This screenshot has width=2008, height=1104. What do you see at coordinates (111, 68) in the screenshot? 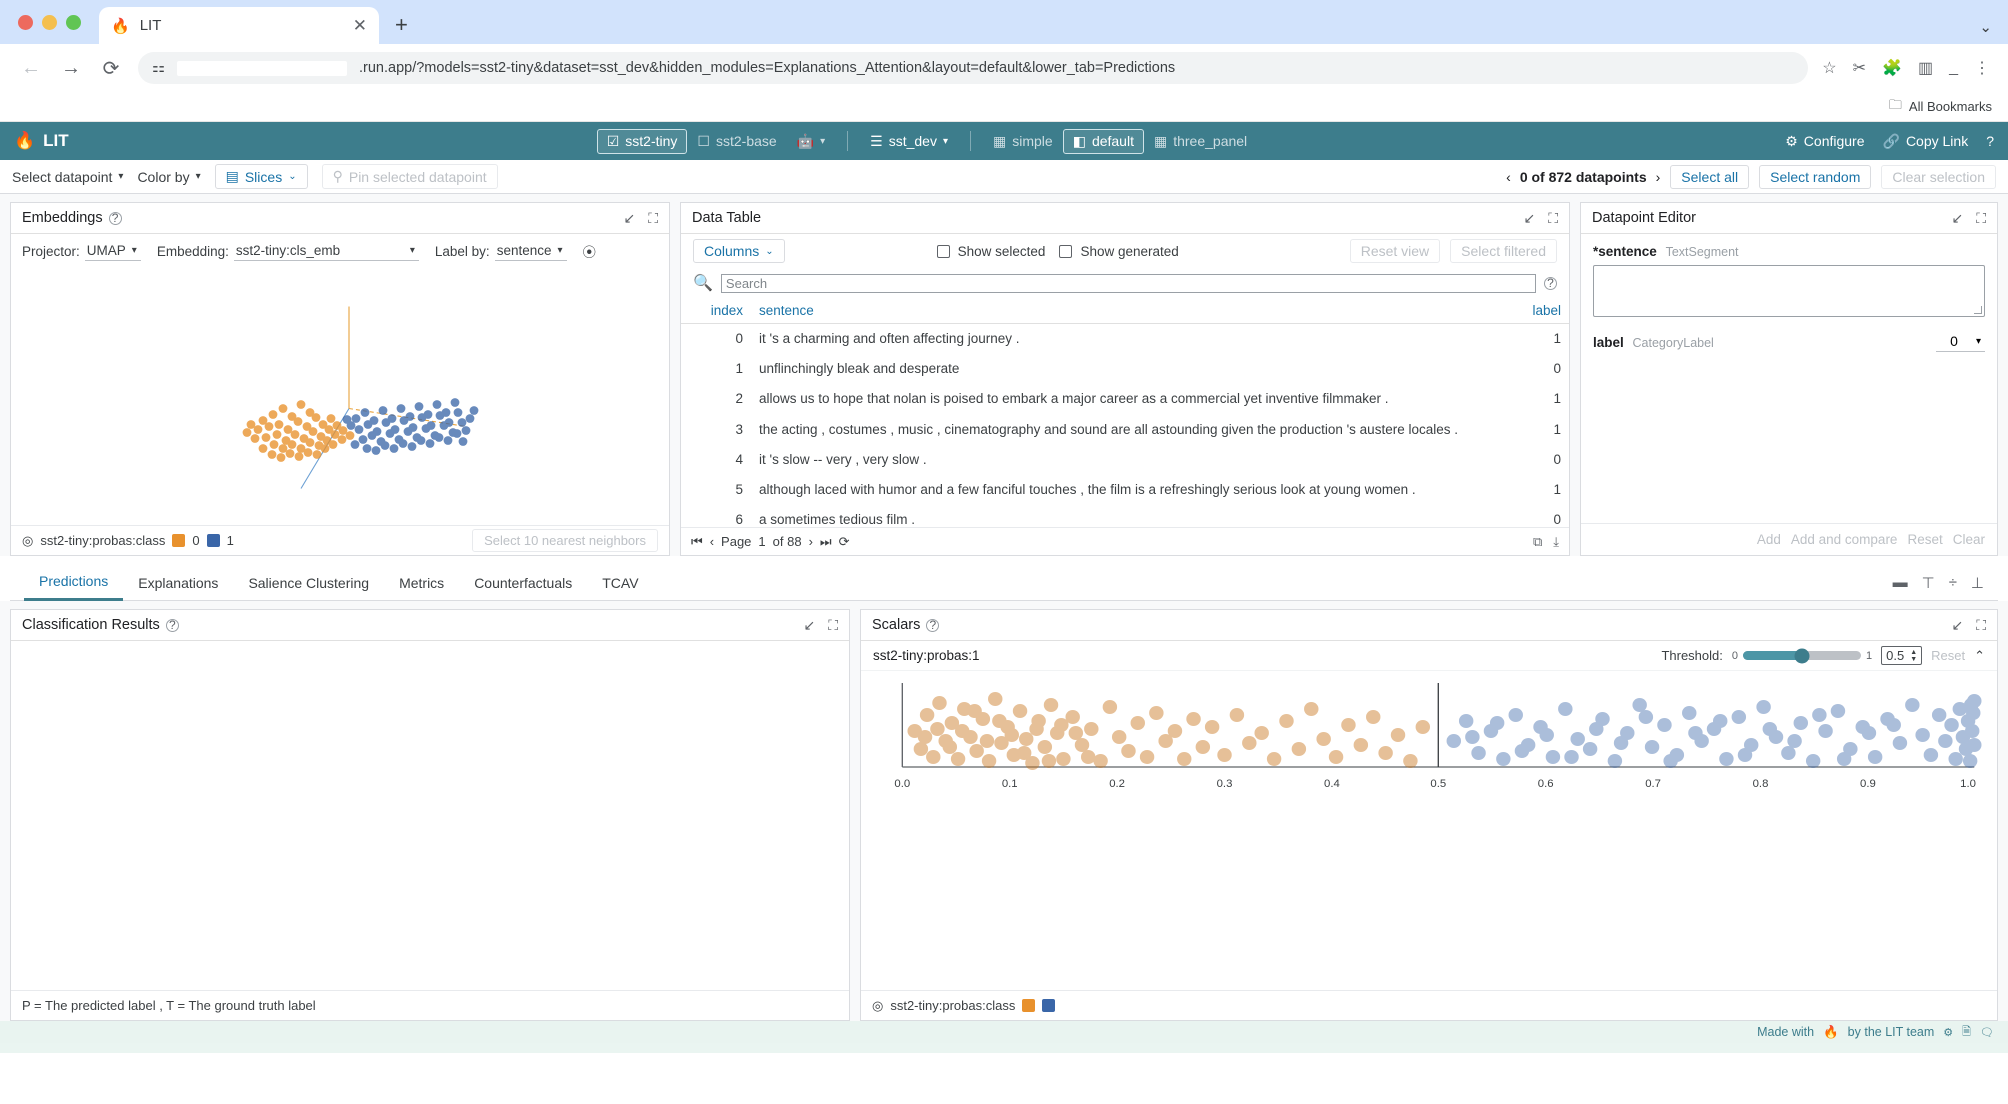
I see `reload-icon: ⟳` at bounding box center [111, 68].